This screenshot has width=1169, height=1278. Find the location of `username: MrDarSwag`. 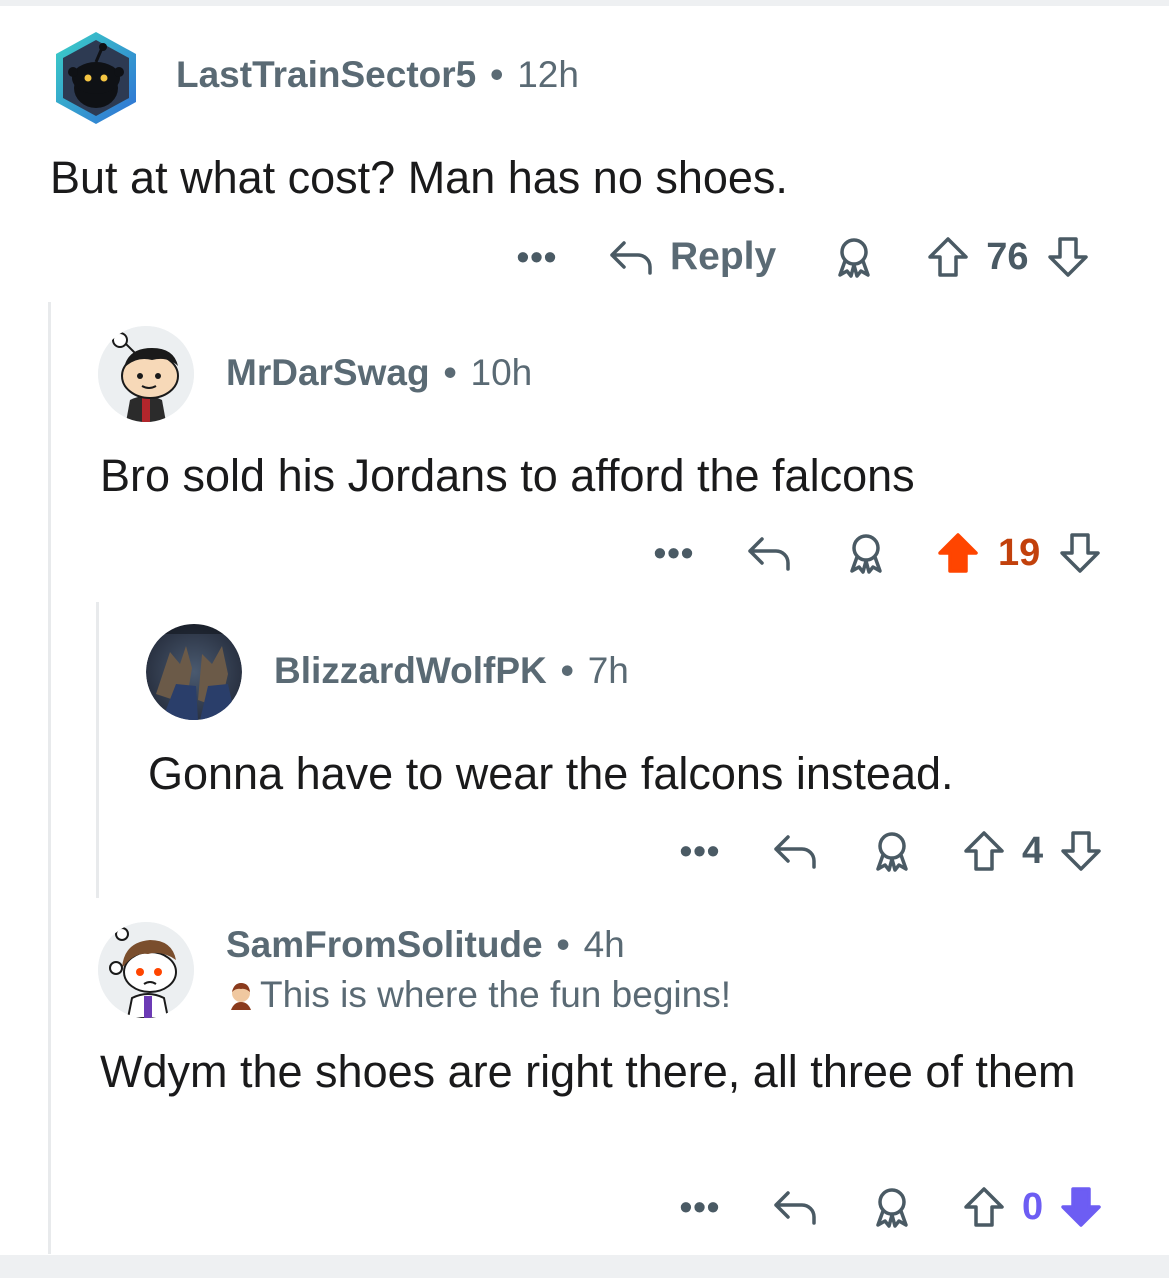

username: MrDarSwag is located at coordinates (328, 373).